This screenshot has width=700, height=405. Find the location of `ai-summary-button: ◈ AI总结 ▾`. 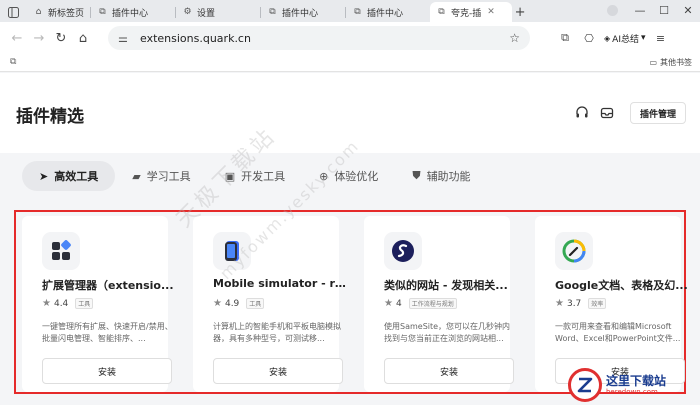

ai-summary-button: ◈ AI总结 ▾ is located at coordinates (625, 38).